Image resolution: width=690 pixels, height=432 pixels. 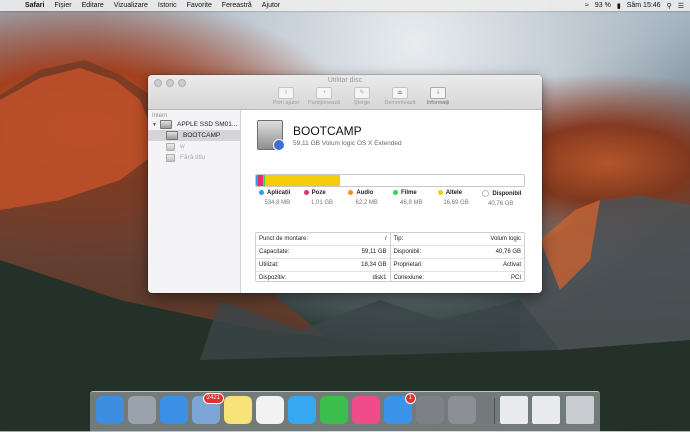 What do you see at coordinates (619, 6) in the screenshot?
I see `battery-icon: ▮` at bounding box center [619, 6].